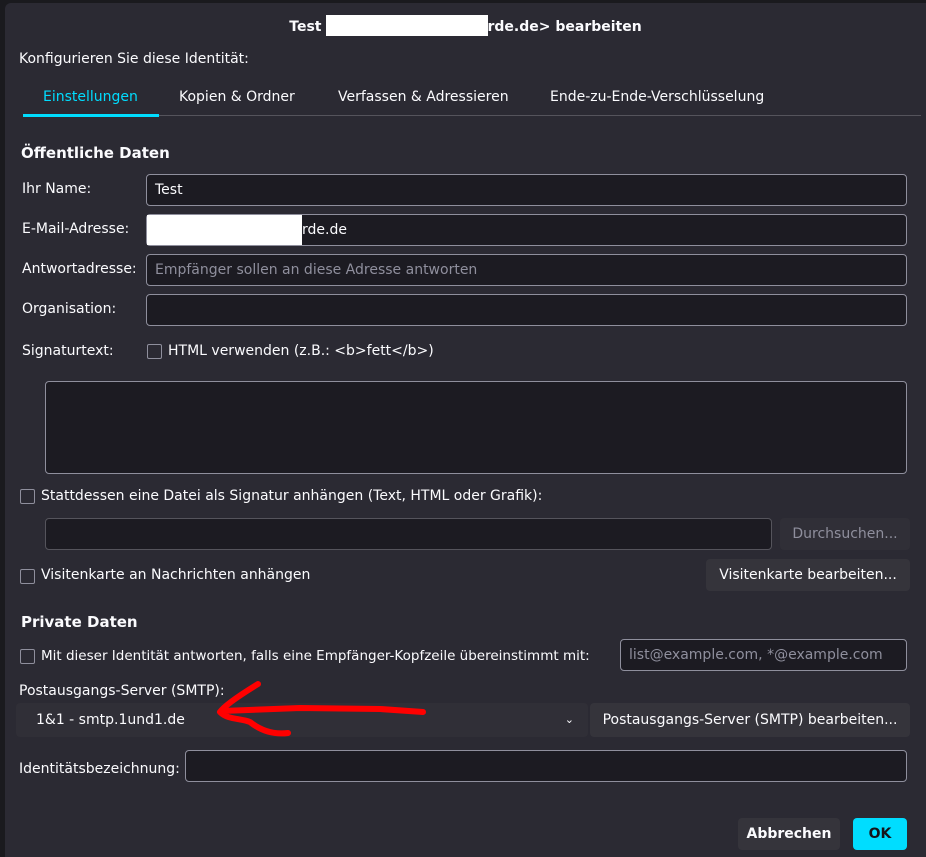  I want to click on red-arrow-annotation, so click(321, 709).